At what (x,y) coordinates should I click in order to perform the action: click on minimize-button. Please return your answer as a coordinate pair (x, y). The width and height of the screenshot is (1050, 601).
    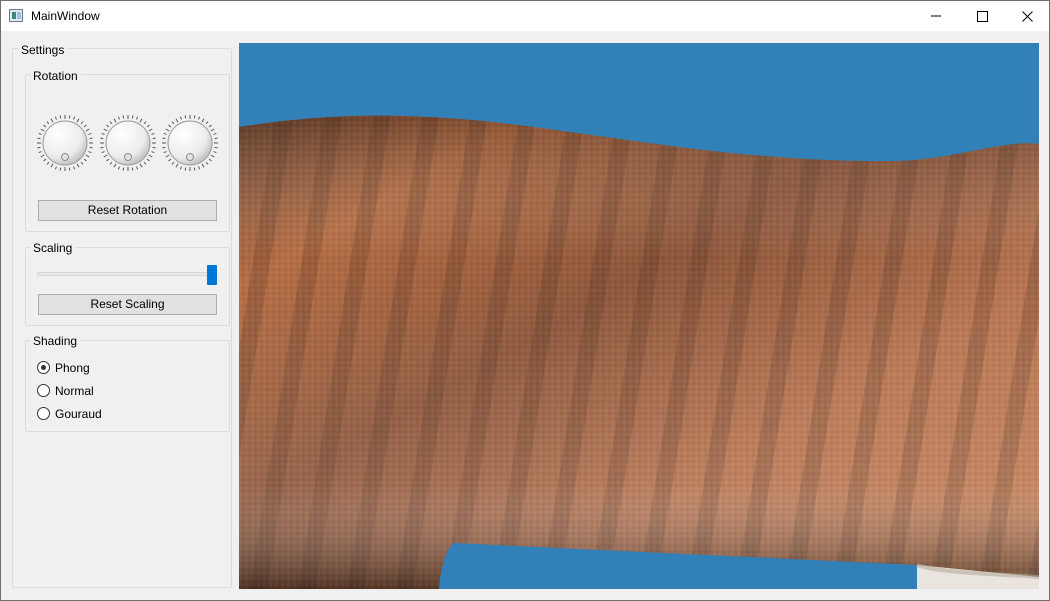
    Looking at the image, I should click on (936, 16).